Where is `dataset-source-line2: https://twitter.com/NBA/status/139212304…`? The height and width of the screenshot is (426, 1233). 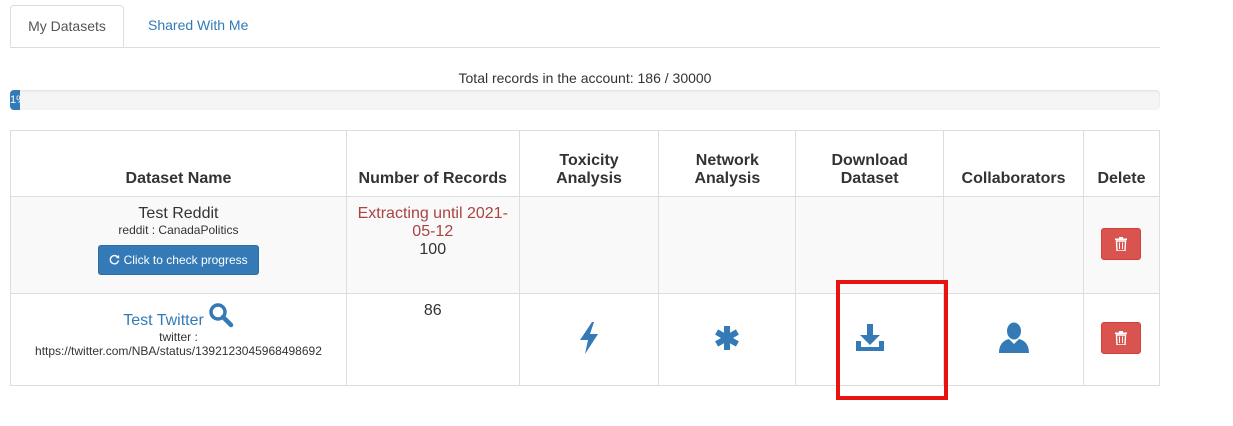
dataset-source-line2: https://twitter.com/NBA/status/139212304… is located at coordinates (178, 351).